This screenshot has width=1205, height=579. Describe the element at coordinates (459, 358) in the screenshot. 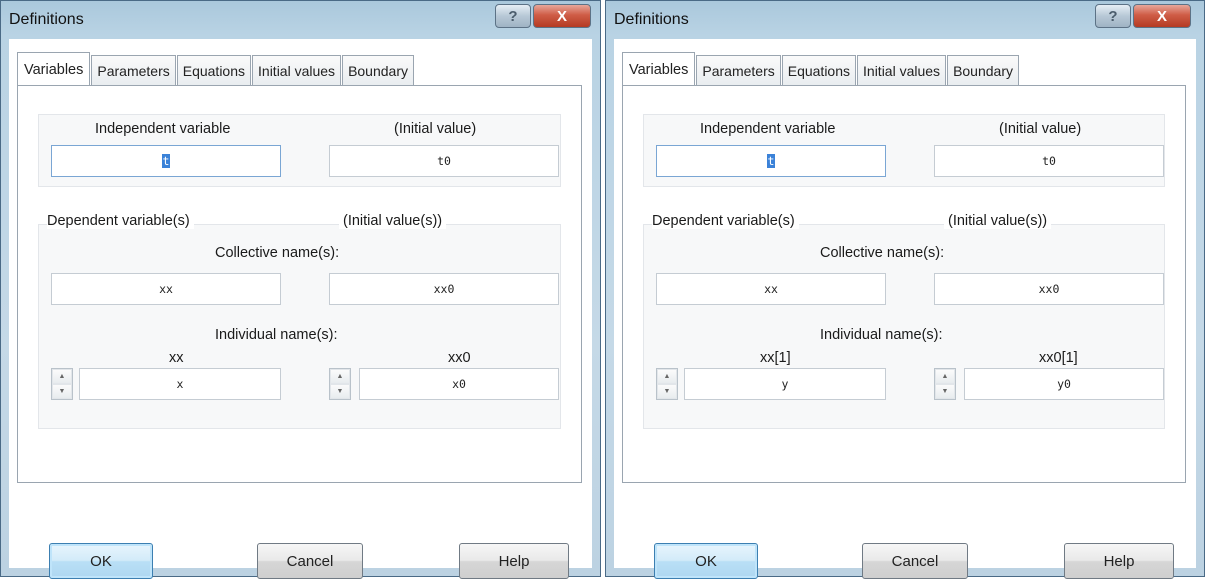

I see `individual-initial-label: xx0` at that location.